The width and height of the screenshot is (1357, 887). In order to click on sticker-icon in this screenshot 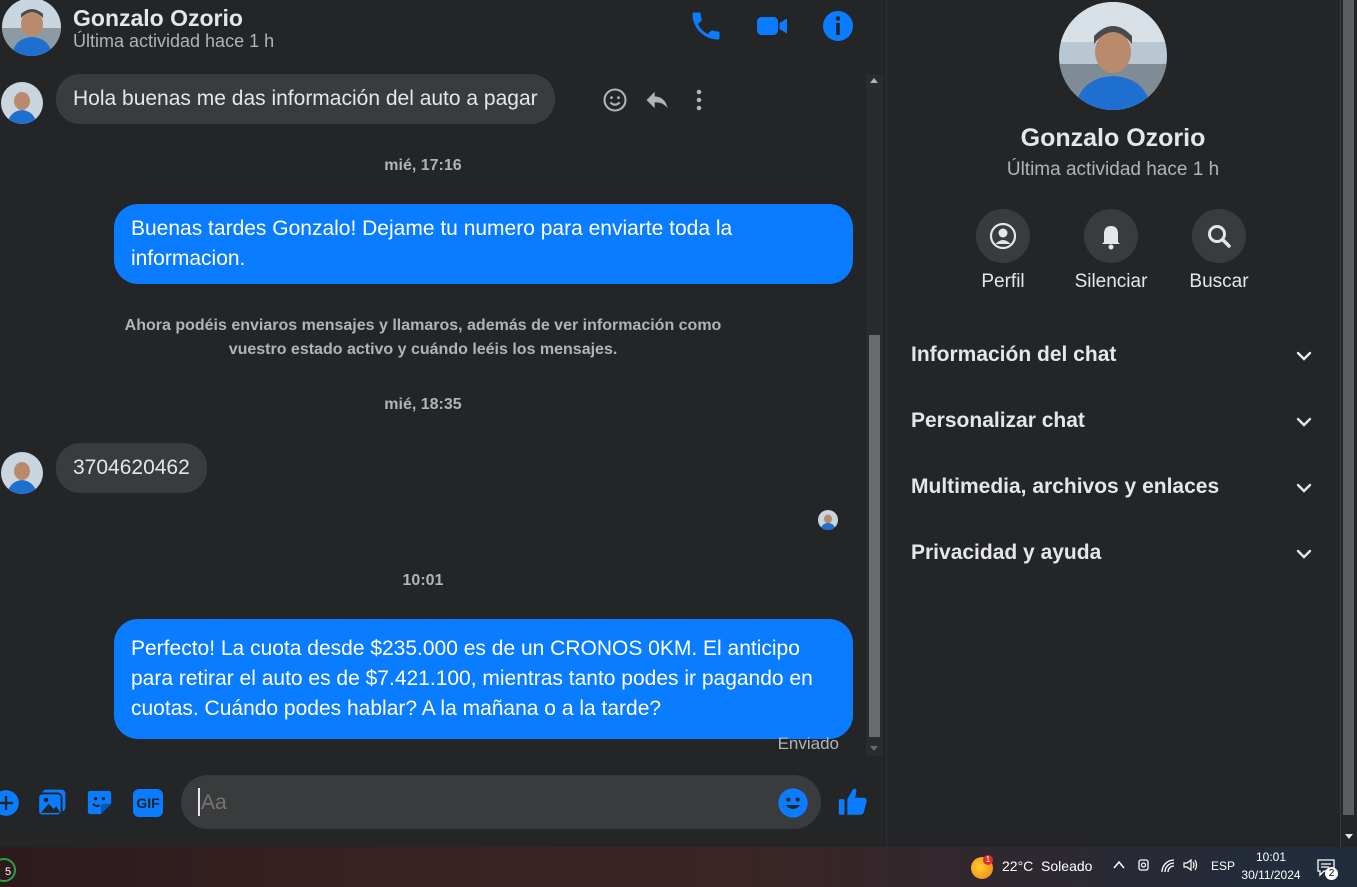, I will do `click(99, 802)`.